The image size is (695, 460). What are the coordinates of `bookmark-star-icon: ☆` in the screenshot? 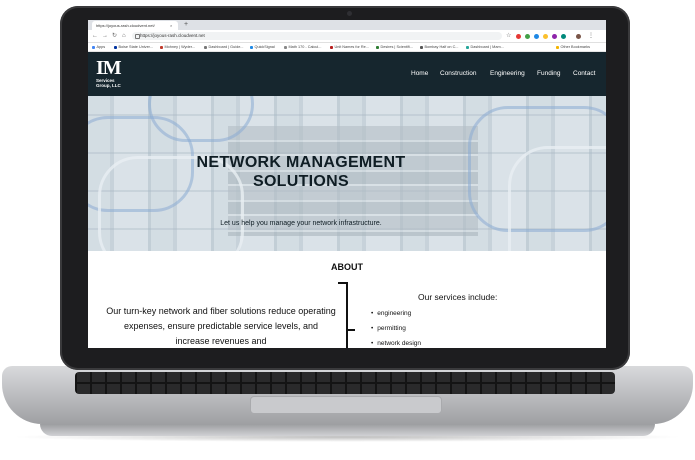 It's located at (508, 36).